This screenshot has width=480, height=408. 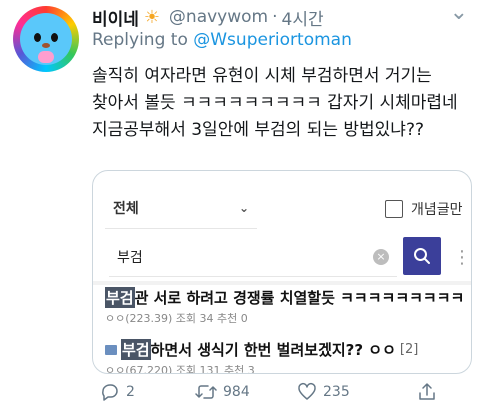 I want to click on search-input: 부검 ×, so click(x=253, y=257).